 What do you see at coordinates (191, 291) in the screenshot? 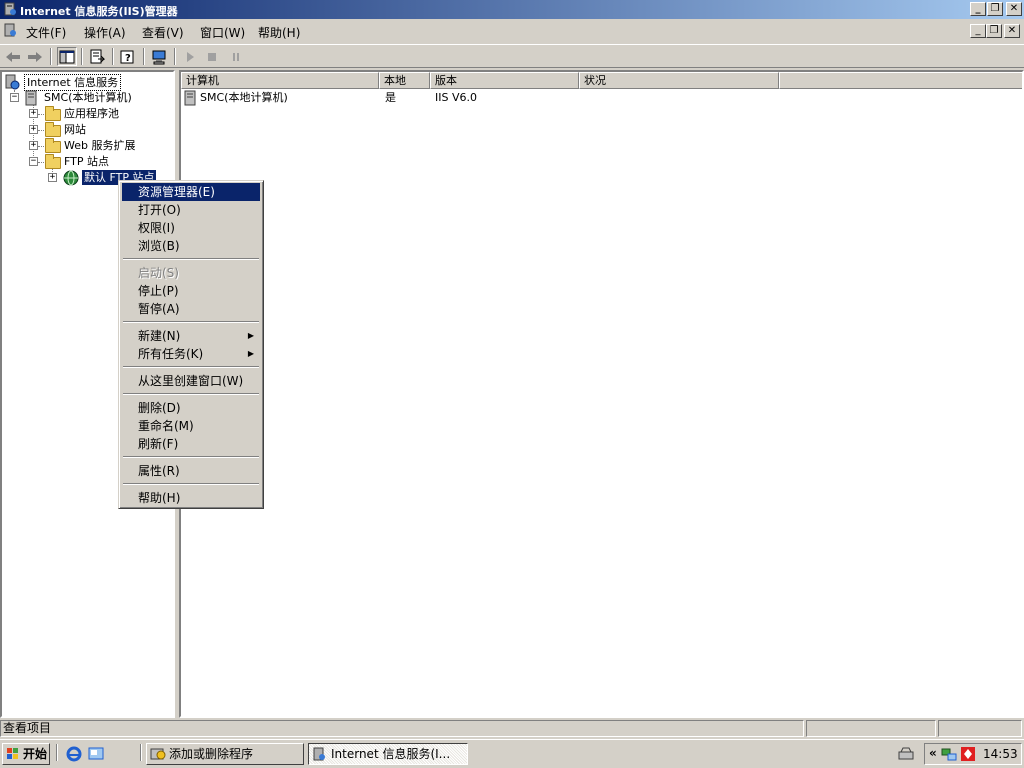
I see `context-menu-stop: 停止(P)` at bounding box center [191, 291].